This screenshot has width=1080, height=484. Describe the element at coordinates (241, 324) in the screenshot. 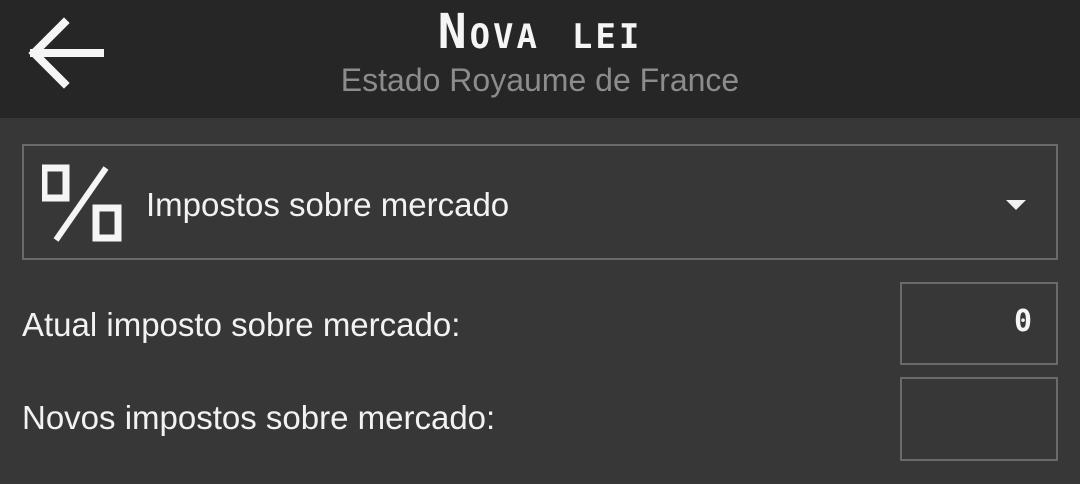

I see `current-tax-label: Atual imposto sobre mercado:` at that location.